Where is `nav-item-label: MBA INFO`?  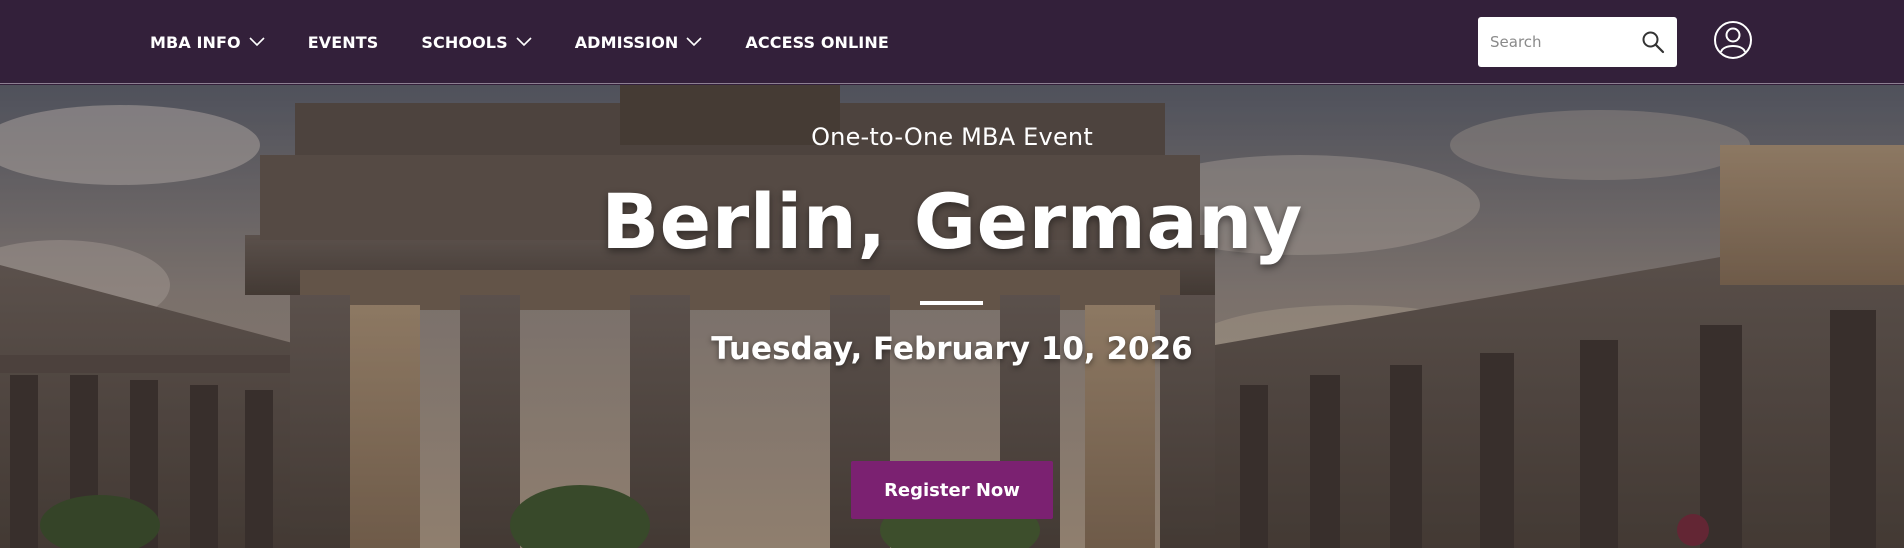
nav-item-label: MBA INFO is located at coordinates (195, 42).